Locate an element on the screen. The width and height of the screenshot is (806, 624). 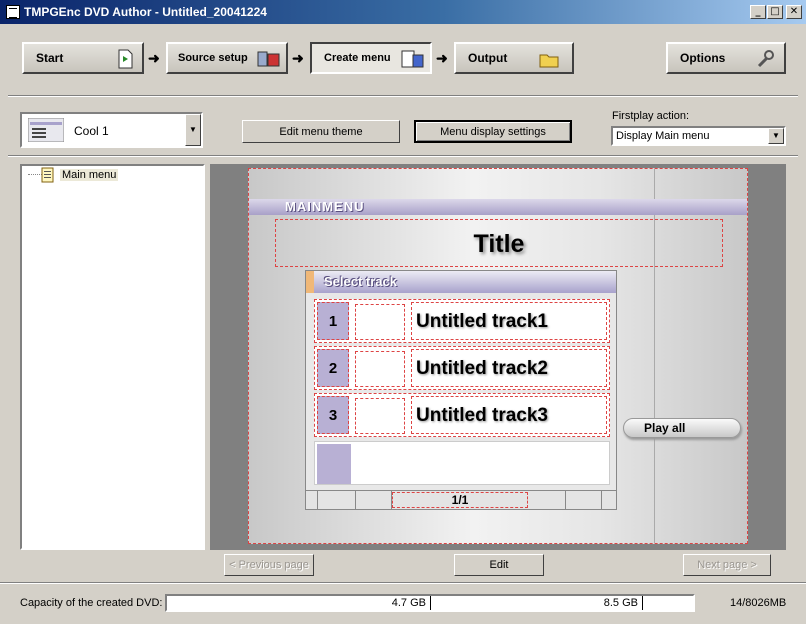
app-icon is located at coordinates (13, 12).